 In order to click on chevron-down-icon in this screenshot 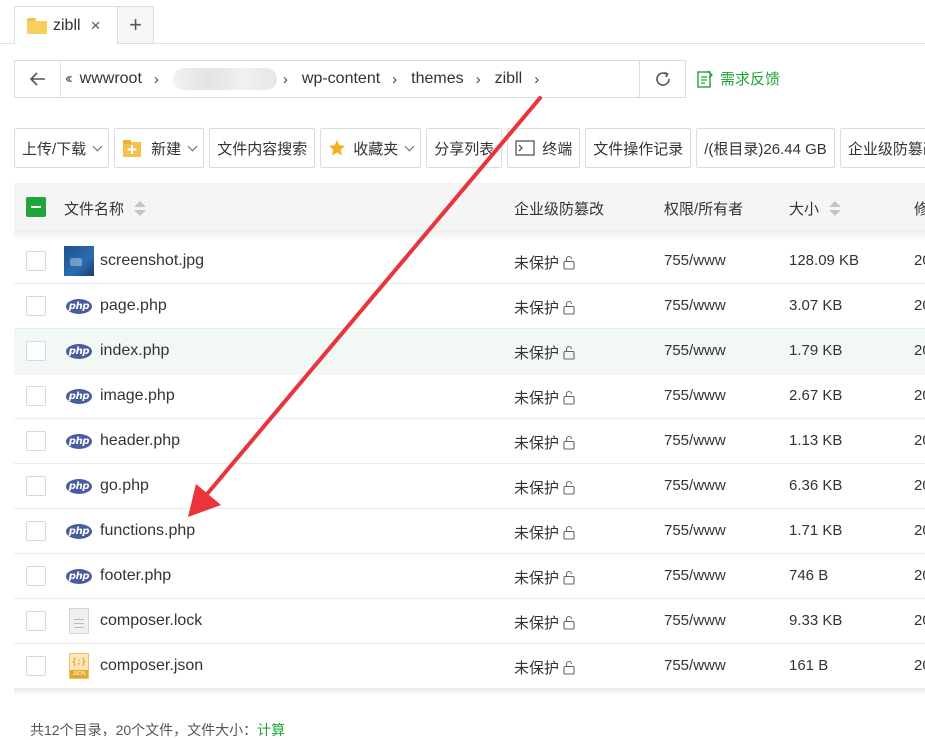, I will do `click(192, 146)`.